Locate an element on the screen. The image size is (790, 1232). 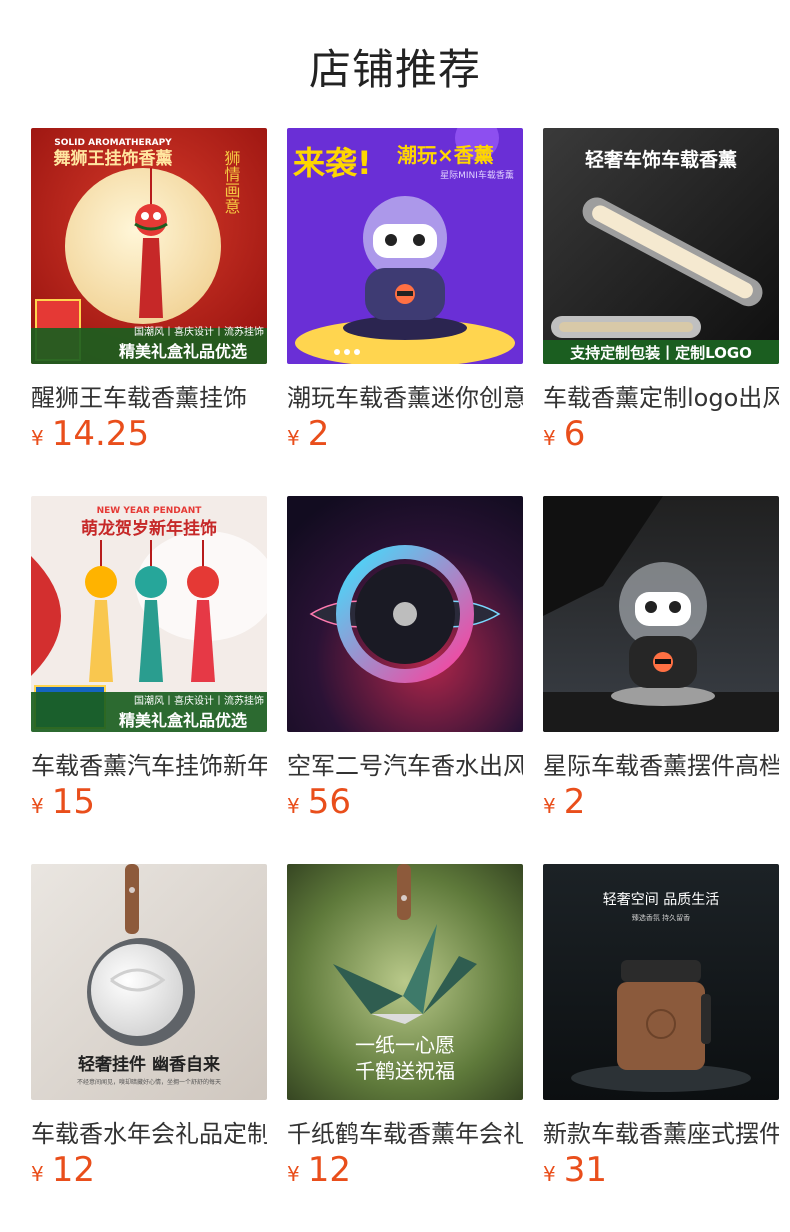
product-title: 潮玩车载香薰迷你创意 is located at coordinates (405, 395).